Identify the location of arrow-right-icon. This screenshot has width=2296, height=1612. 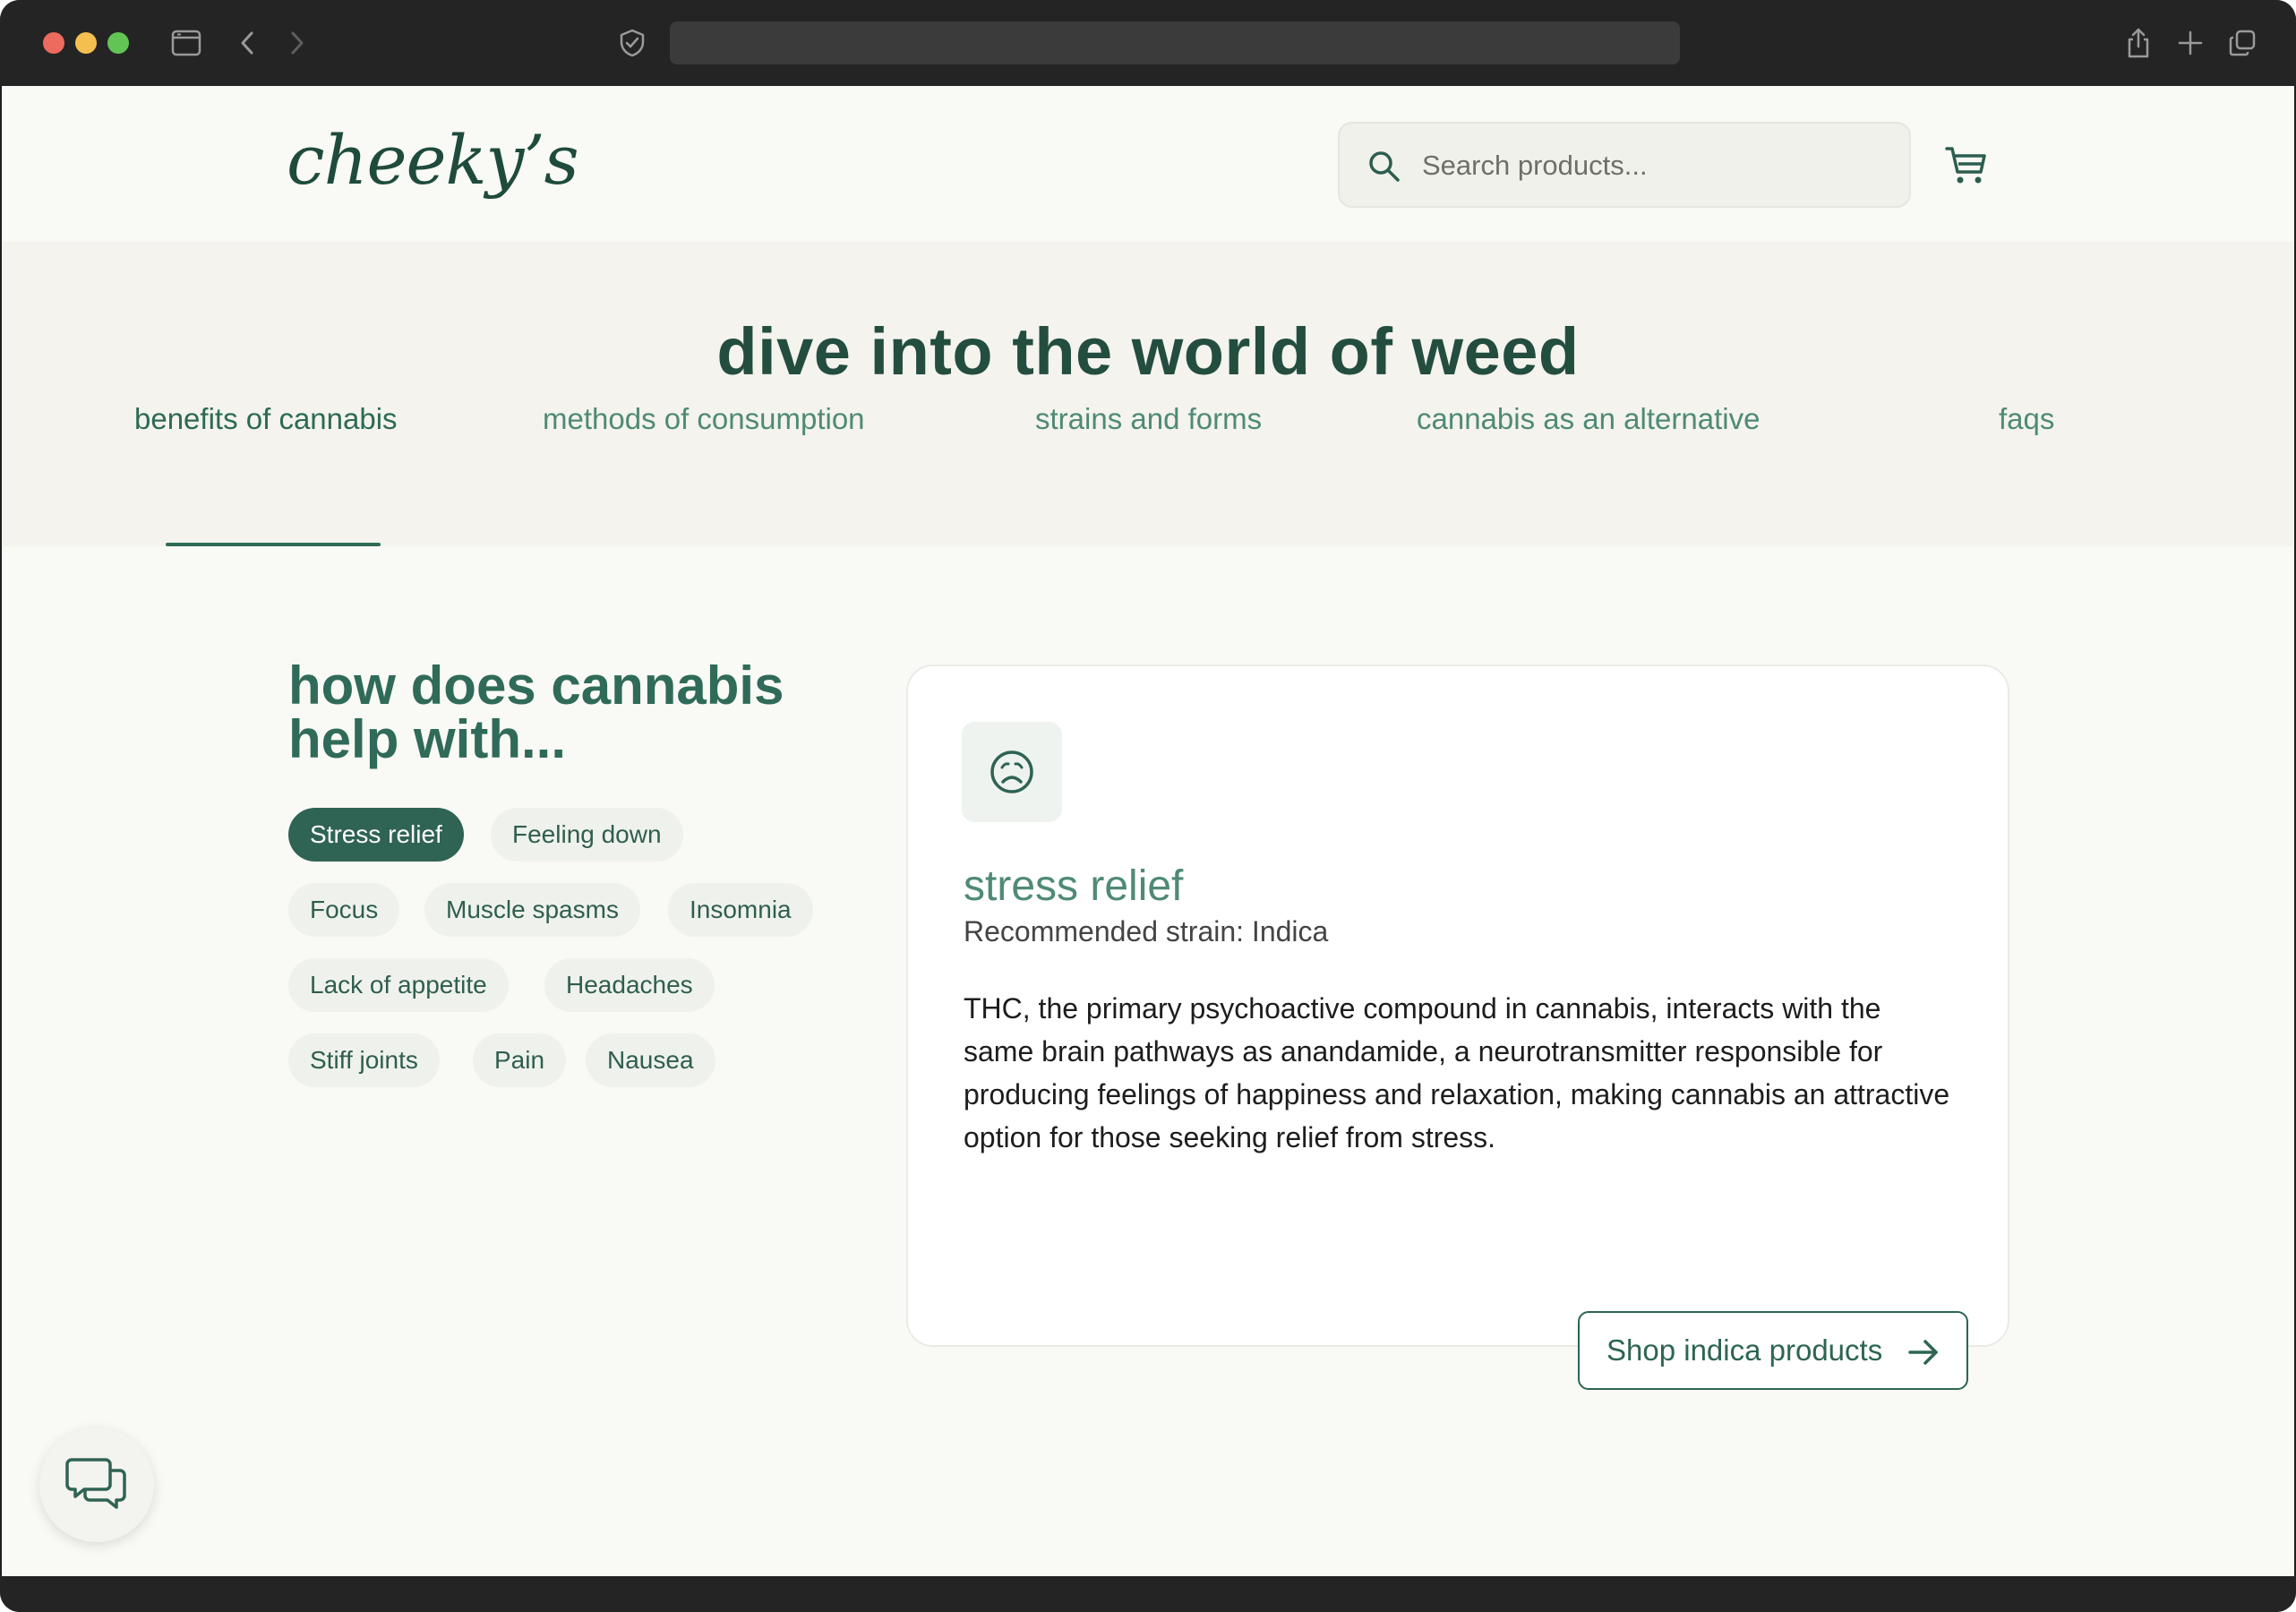
(1923, 1352).